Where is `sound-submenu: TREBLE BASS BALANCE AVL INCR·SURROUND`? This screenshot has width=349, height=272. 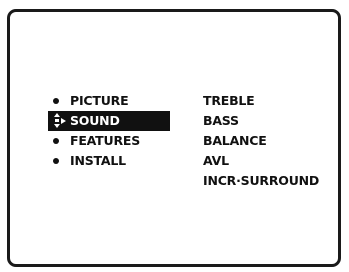
sound-submenu: TREBLE BASS BALANCE AVL INCR·SURROUND is located at coordinates (261, 141).